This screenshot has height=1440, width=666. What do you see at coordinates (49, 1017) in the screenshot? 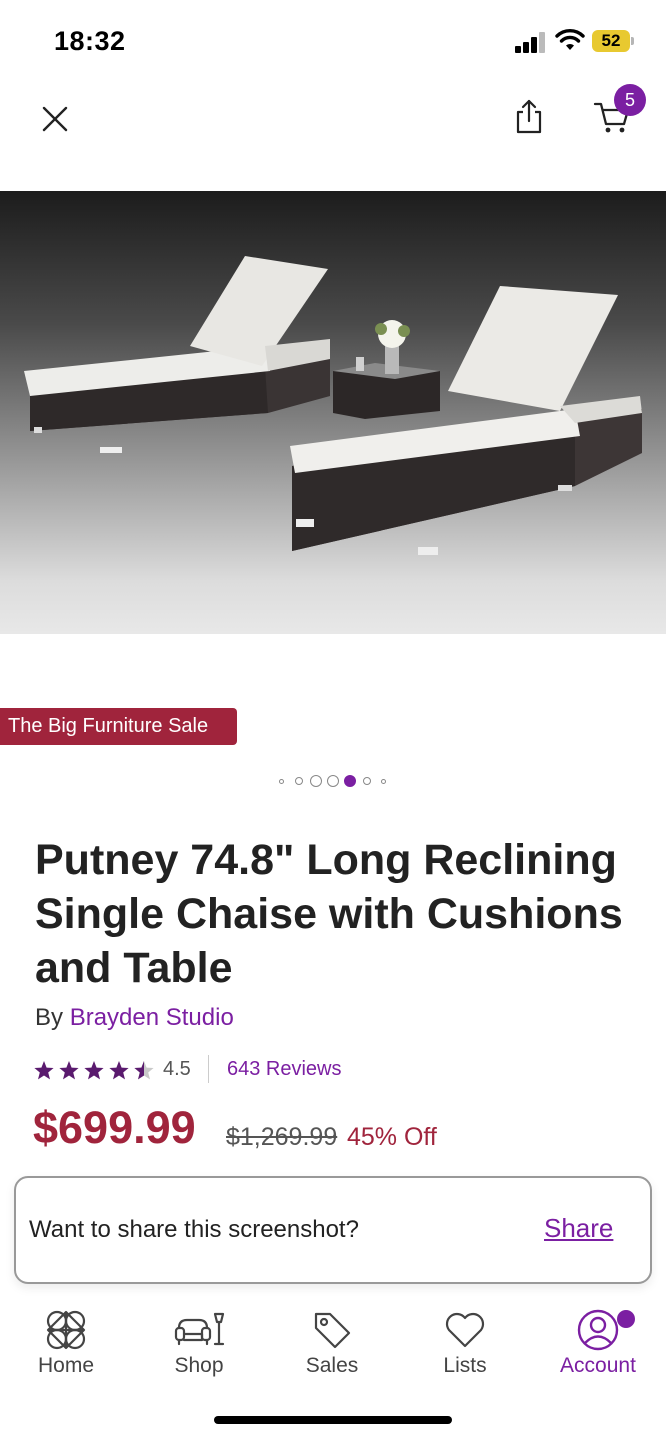
I see `by-prefix: By` at bounding box center [49, 1017].